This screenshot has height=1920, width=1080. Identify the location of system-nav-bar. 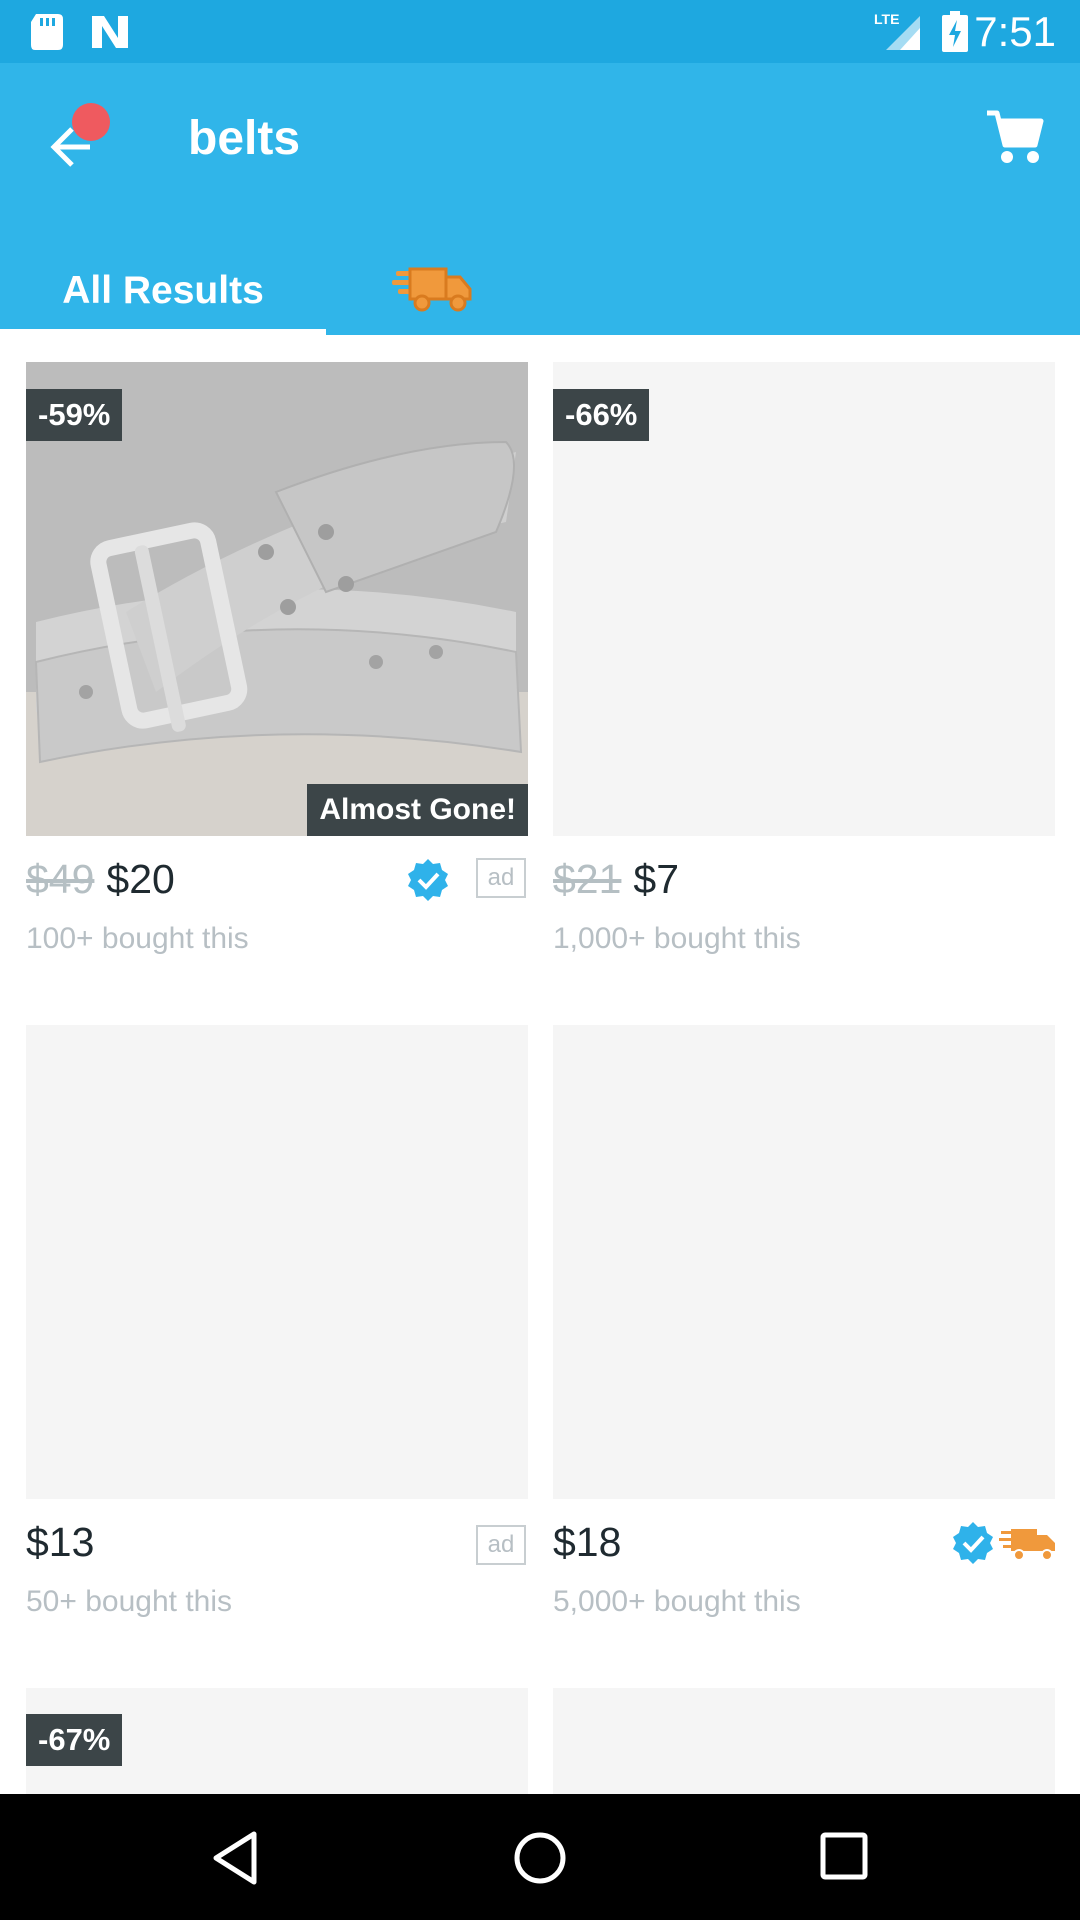
(540, 1857).